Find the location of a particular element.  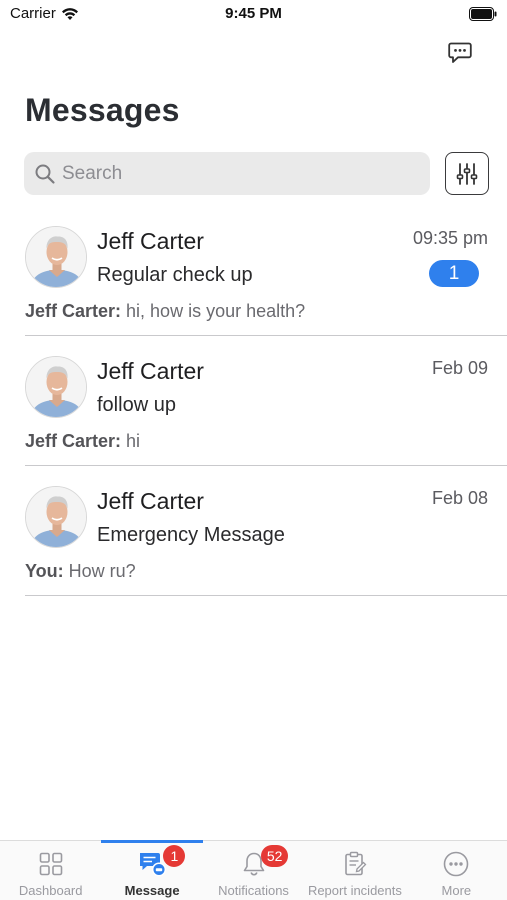

search-bar is located at coordinates (227, 173).